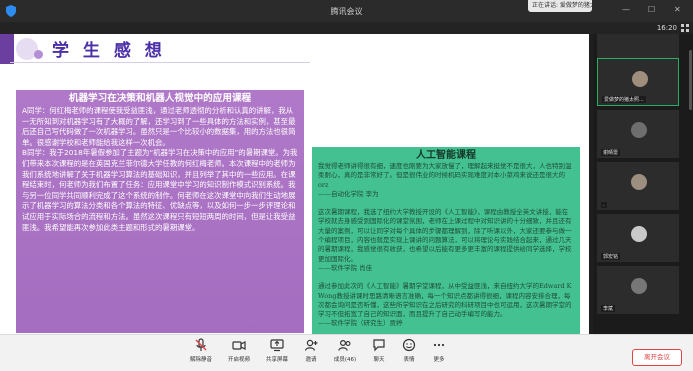 The width and height of the screenshot is (693, 371). What do you see at coordinates (604, 205) in the screenshot?
I see `participant-name: .` at bounding box center [604, 205].